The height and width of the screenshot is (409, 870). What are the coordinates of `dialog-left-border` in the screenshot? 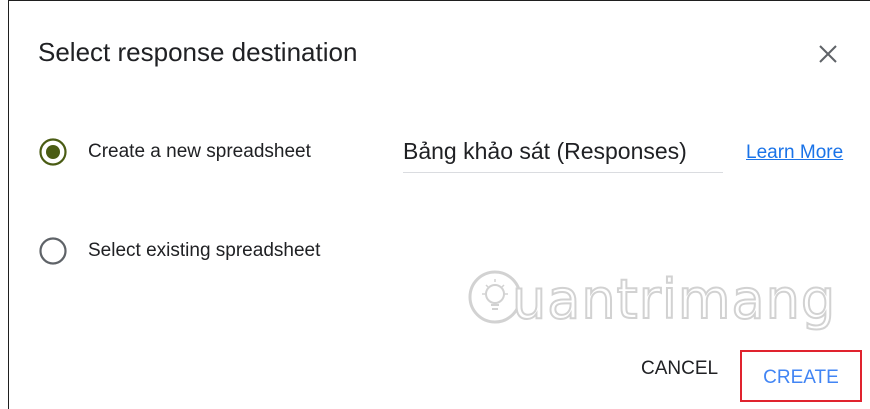 It's located at (8, 204).